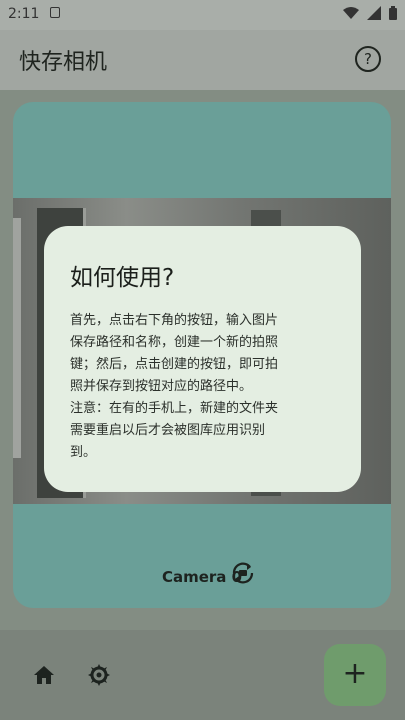 The height and width of the screenshot is (720, 405). What do you see at coordinates (55, 12) in the screenshot?
I see `notification-icon` at bounding box center [55, 12].